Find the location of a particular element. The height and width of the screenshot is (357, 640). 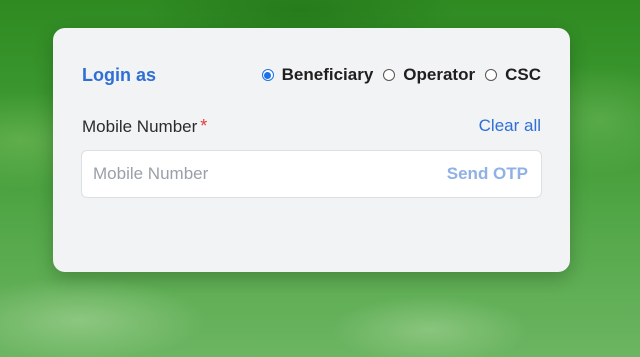

send-otp-button: Send OTP is located at coordinates (487, 174).